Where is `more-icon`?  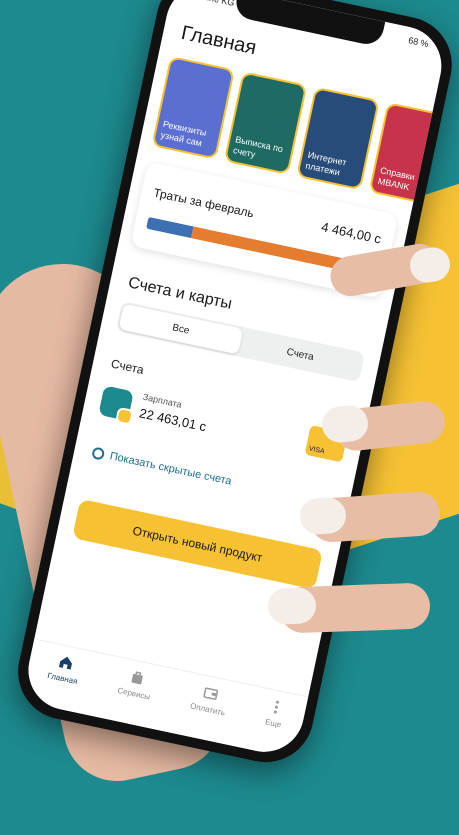 more-icon is located at coordinates (277, 707).